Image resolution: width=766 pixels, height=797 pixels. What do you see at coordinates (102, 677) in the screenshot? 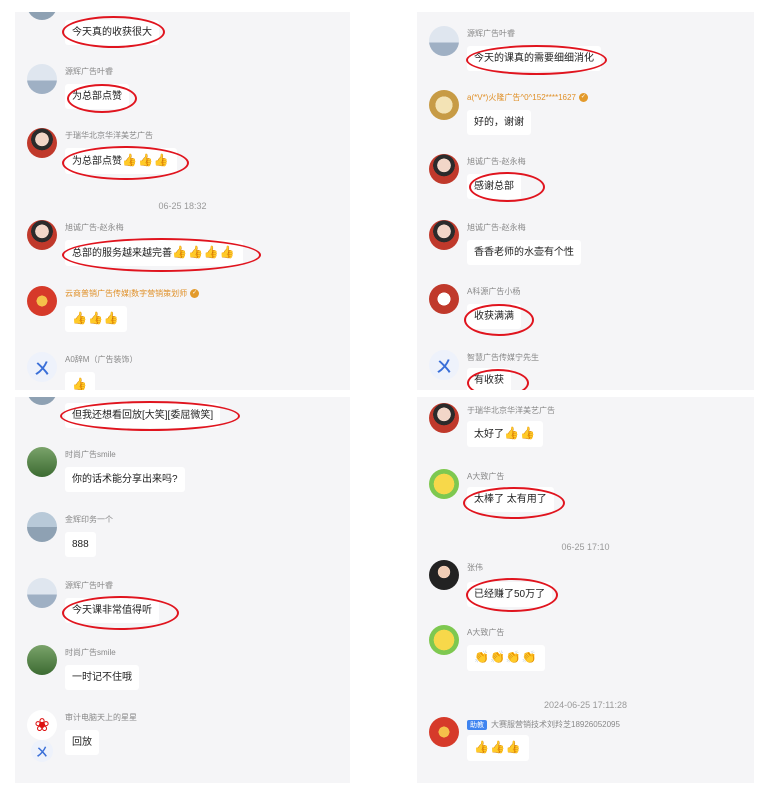
I see `message-bubble: 一时记不住哦` at bounding box center [102, 677].